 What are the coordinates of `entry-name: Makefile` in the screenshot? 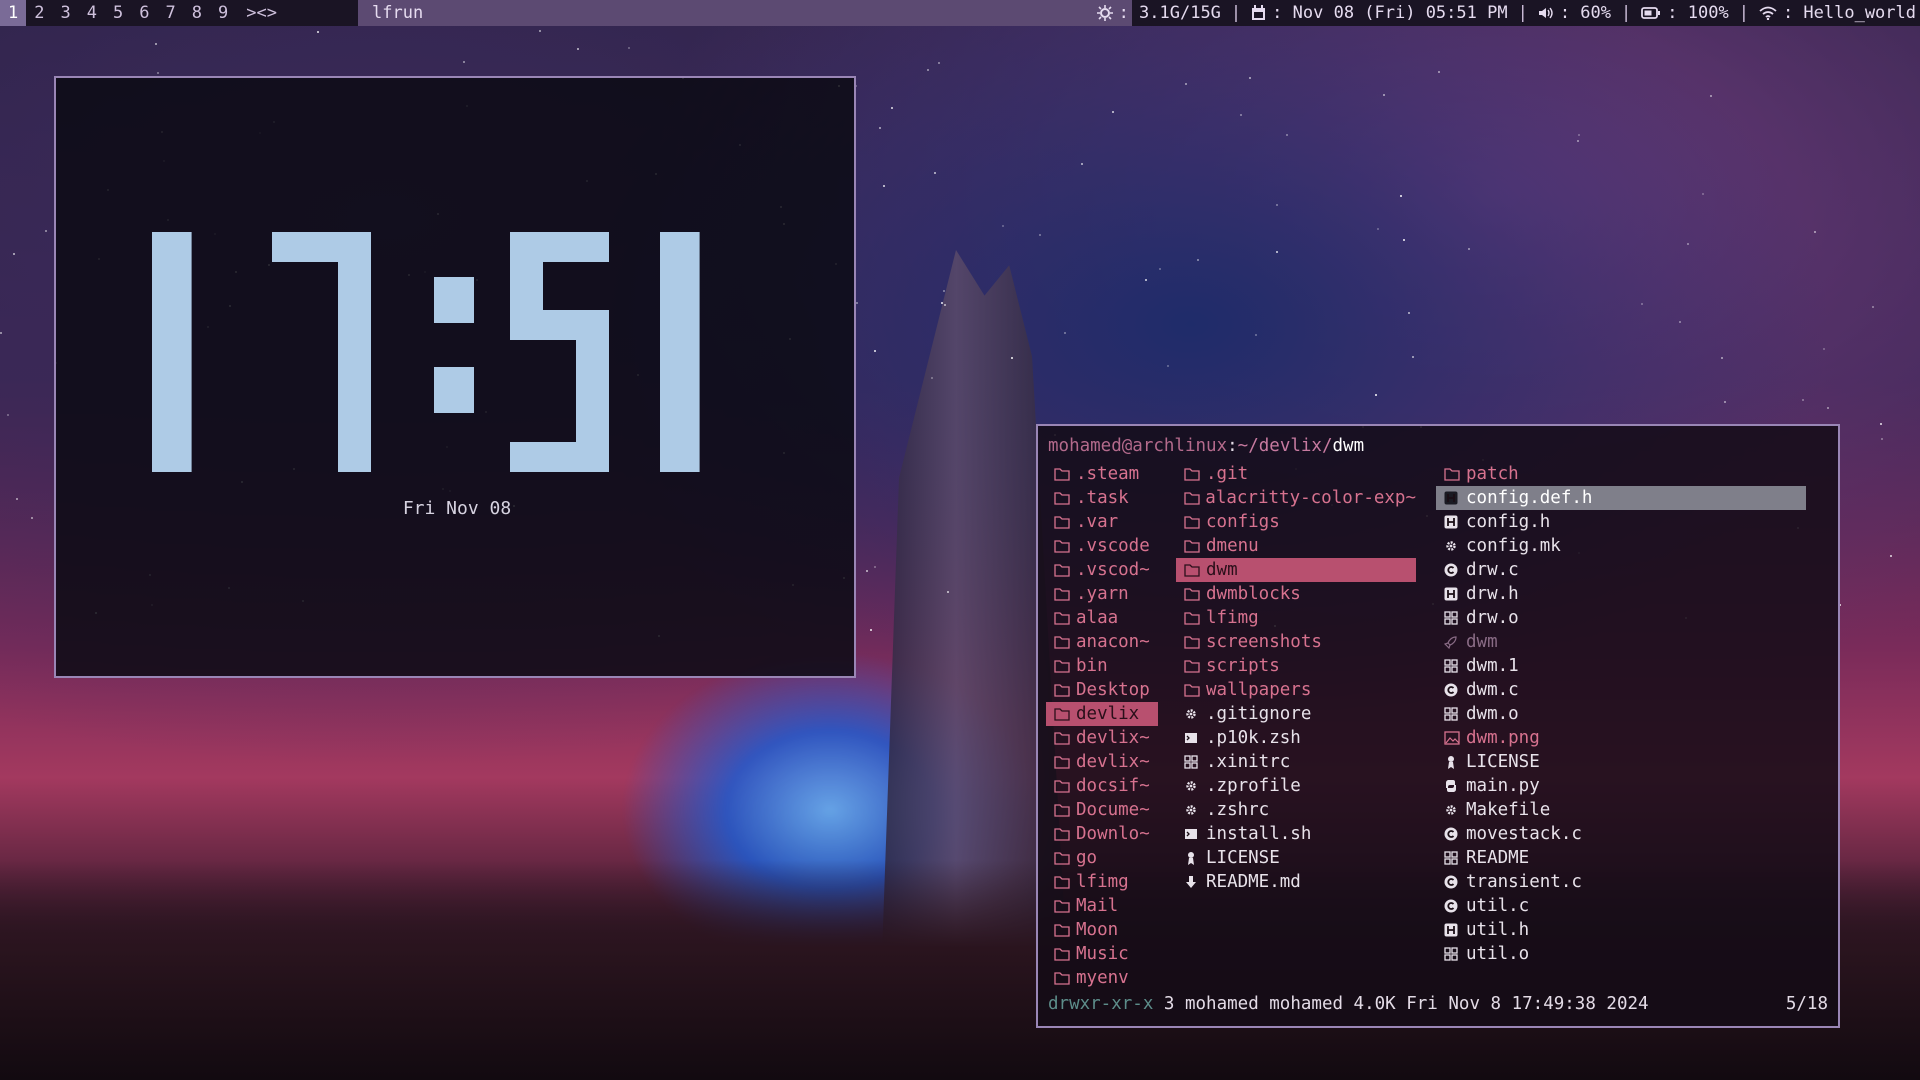 It's located at (1508, 810).